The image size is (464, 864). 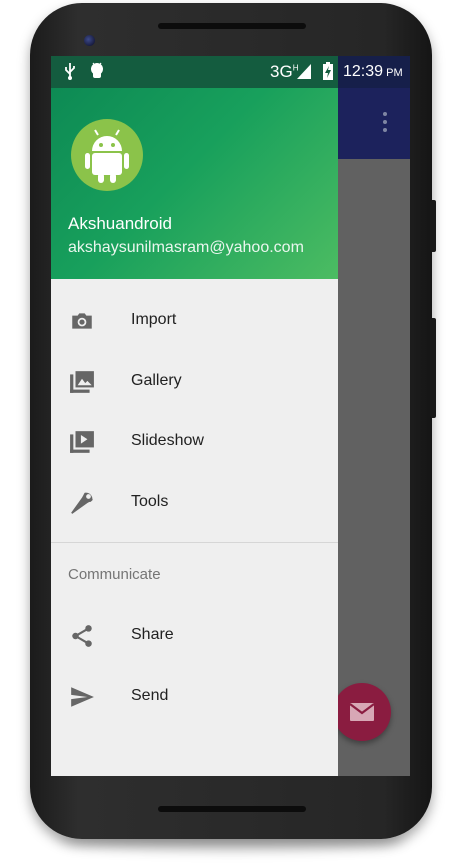 I want to click on user-email: akshaysunilmasram@yahoo.com, so click(x=186, y=247).